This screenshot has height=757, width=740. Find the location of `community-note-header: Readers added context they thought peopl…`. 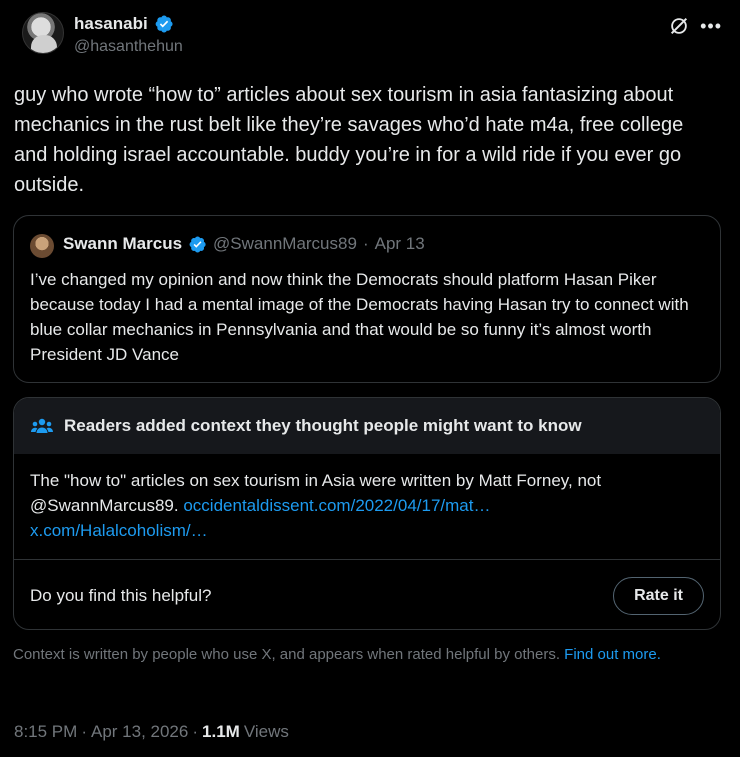

community-note-header: Readers added context they thought peopl… is located at coordinates (367, 426).